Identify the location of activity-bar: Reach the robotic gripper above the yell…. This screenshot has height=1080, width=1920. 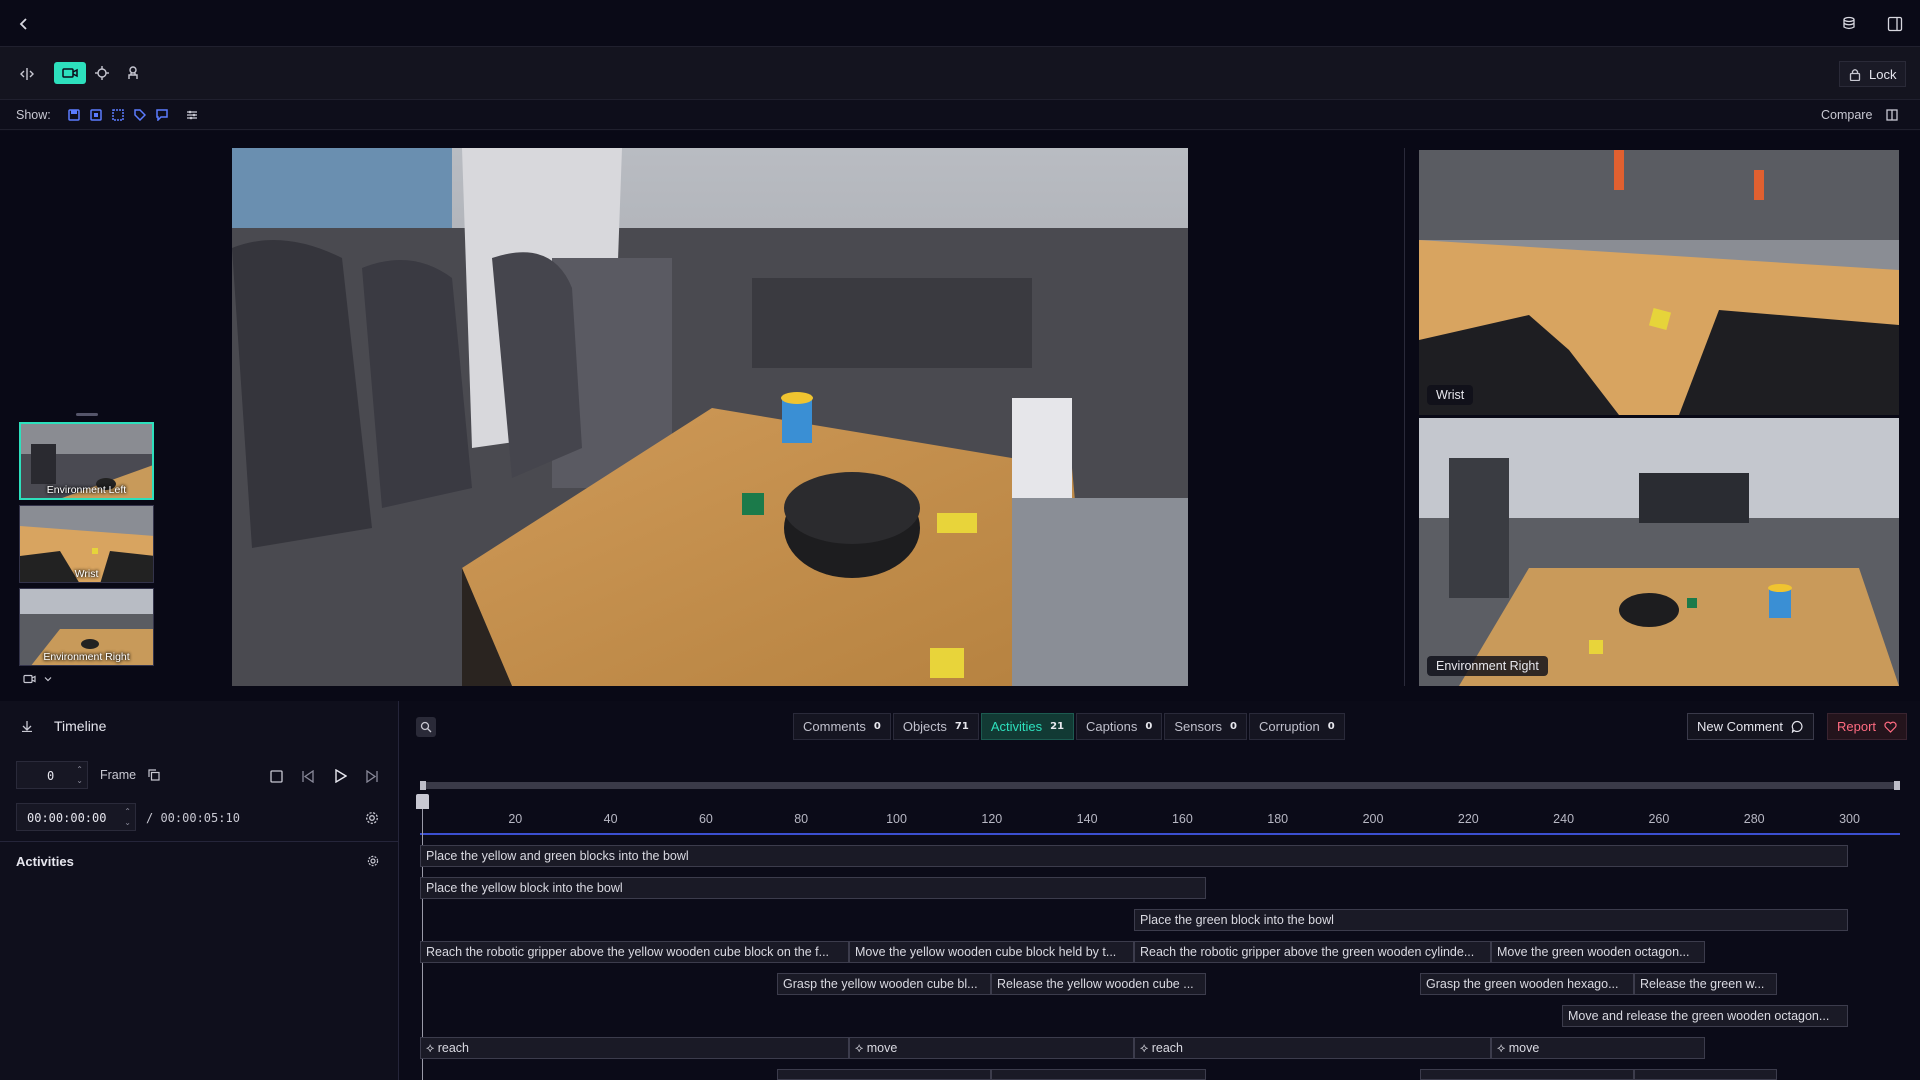
(634, 952).